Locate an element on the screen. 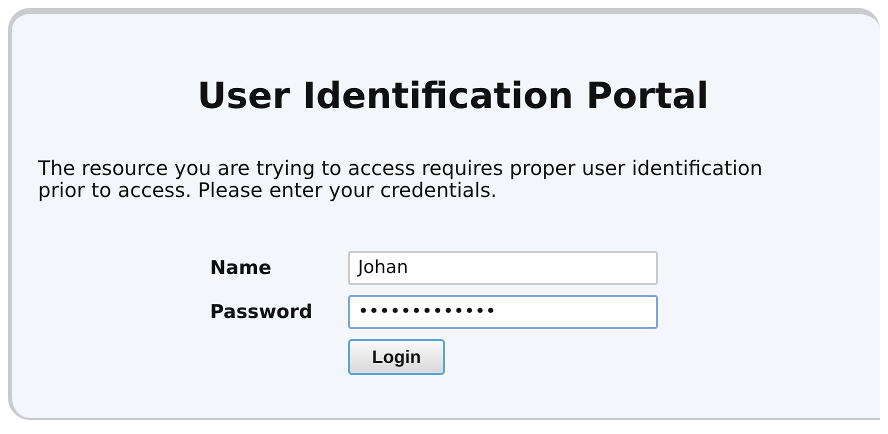  field-label: Password is located at coordinates (262, 312).